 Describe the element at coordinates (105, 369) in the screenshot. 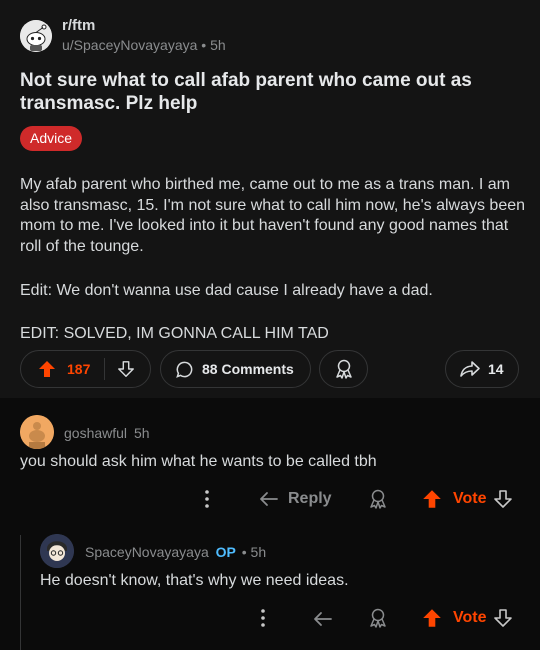

I see `divider` at that location.